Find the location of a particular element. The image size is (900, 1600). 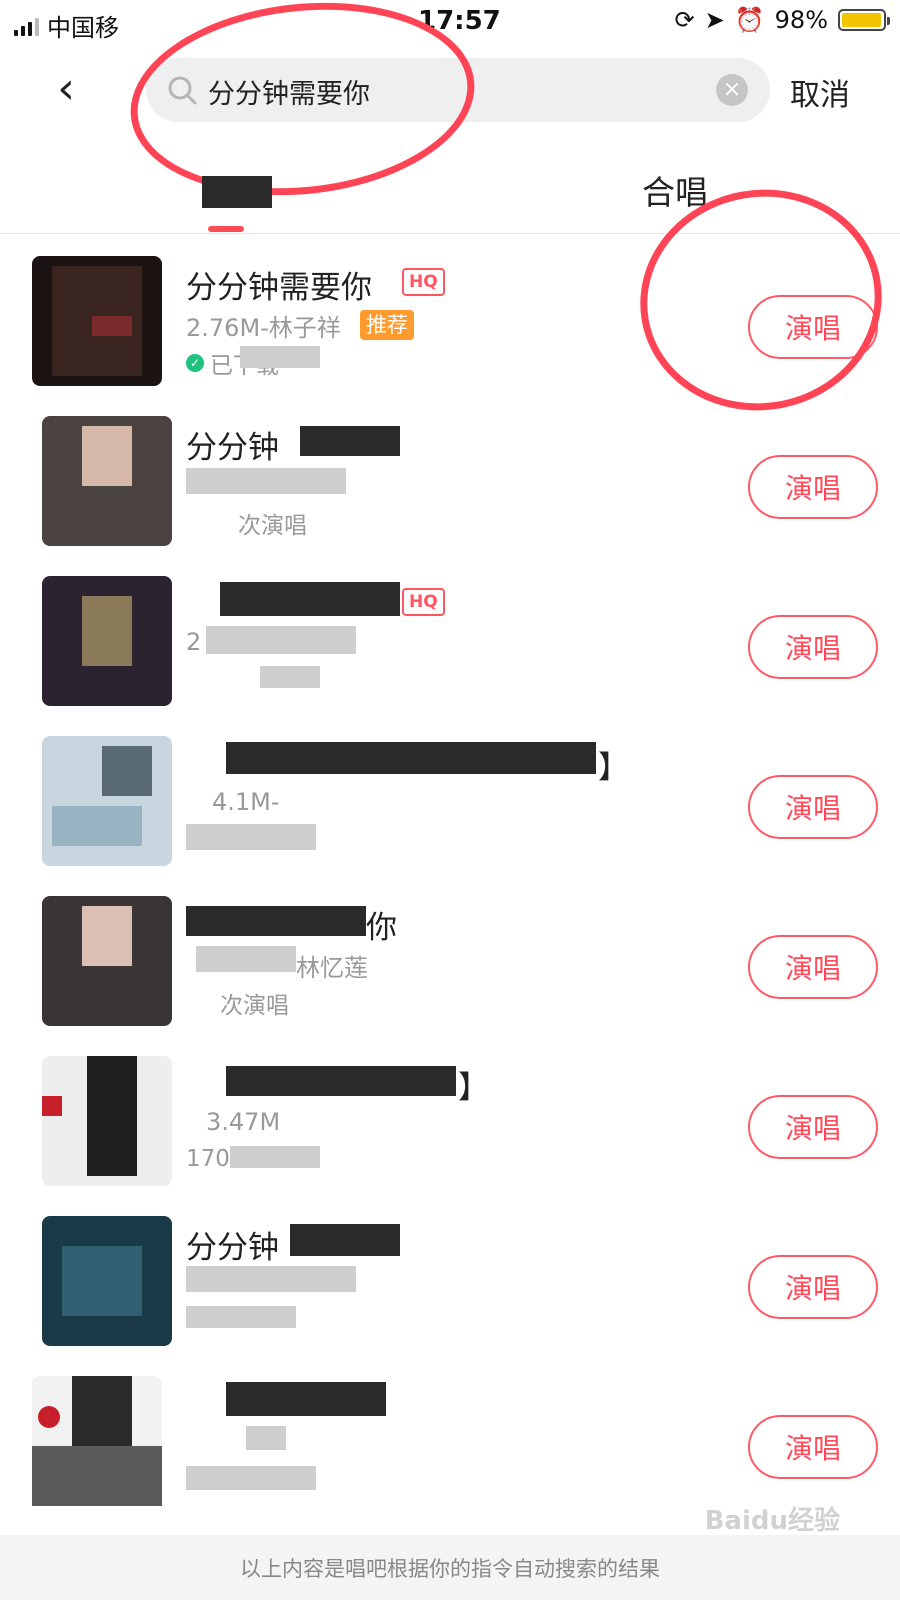

chevron-left-icon: ‹ is located at coordinates (66, 88).